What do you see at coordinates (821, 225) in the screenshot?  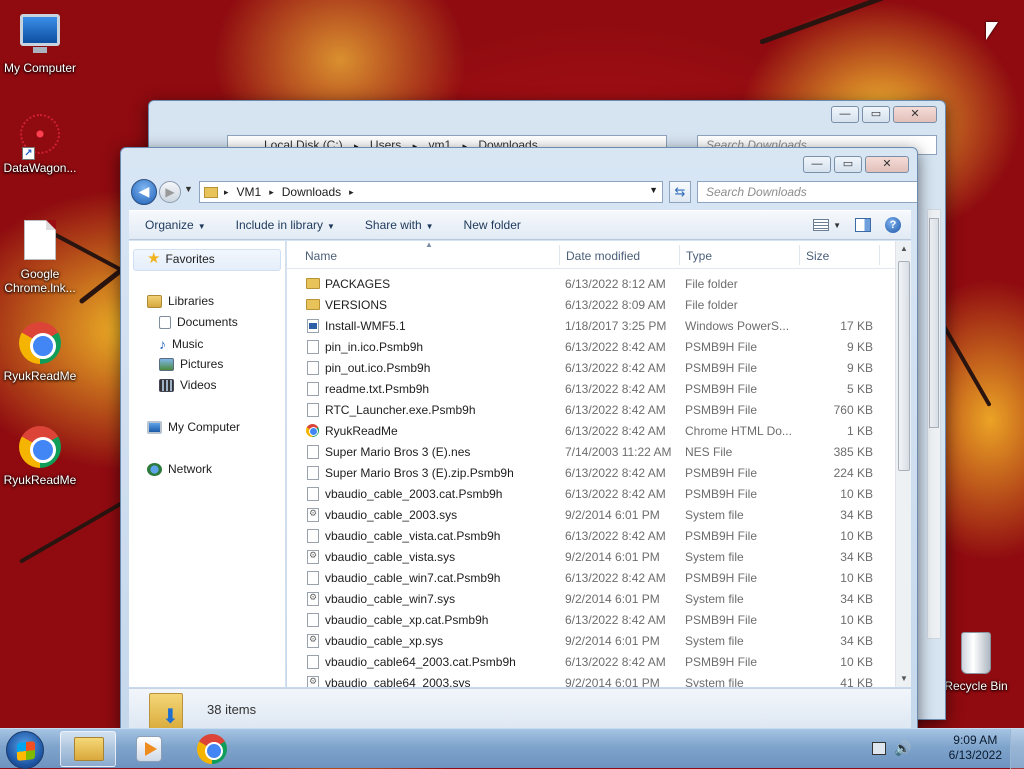 I see `change-view-icon` at bounding box center [821, 225].